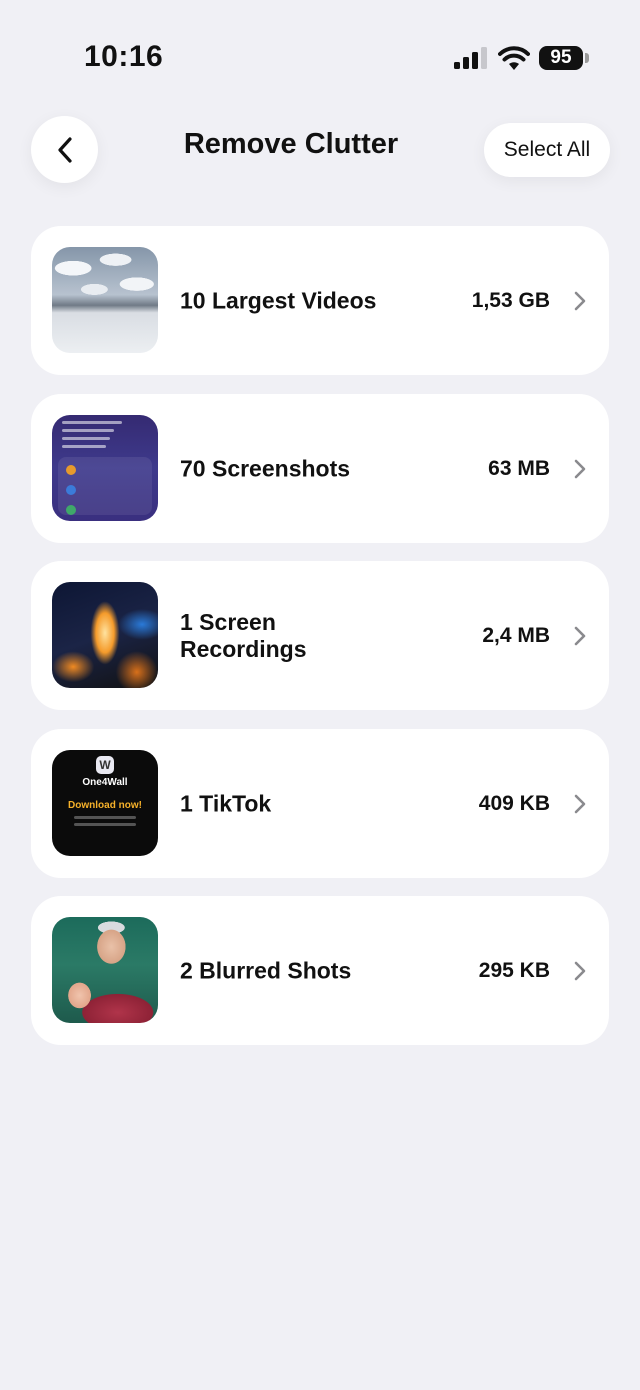  I want to click on category-size: 1,53 GB, so click(510, 300).